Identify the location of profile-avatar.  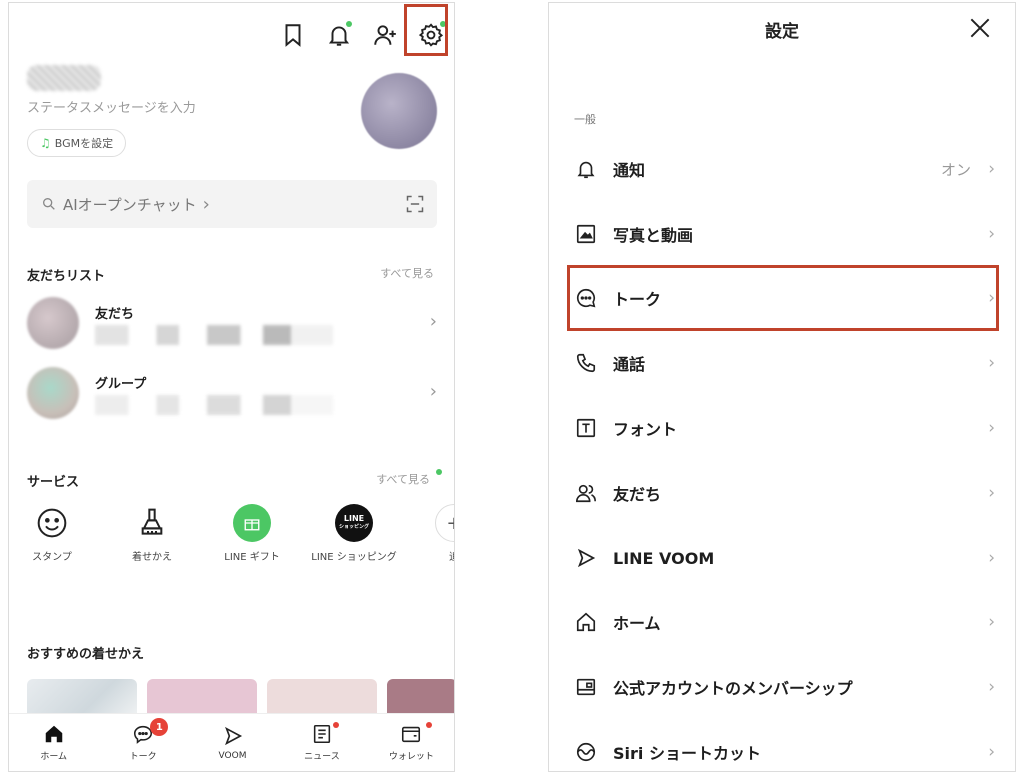
(399, 111).